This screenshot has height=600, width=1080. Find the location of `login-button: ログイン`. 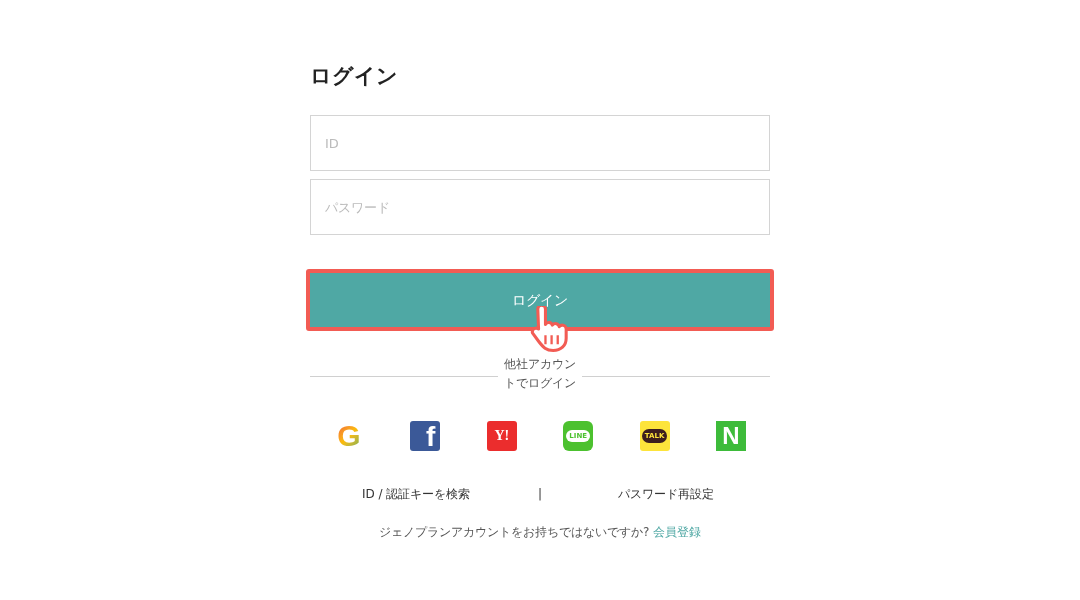

login-button: ログイン is located at coordinates (540, 300).